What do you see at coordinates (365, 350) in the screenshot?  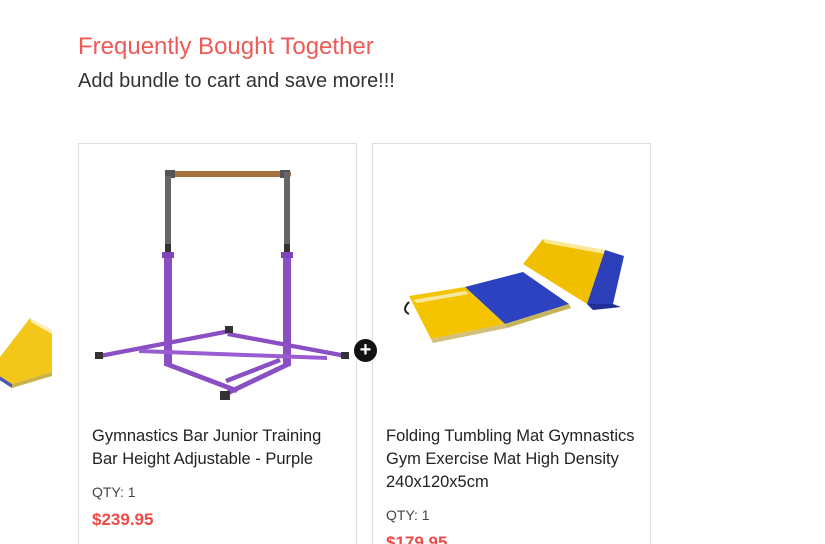 I see `plus-icon: +` at bounding box center [365, 350].